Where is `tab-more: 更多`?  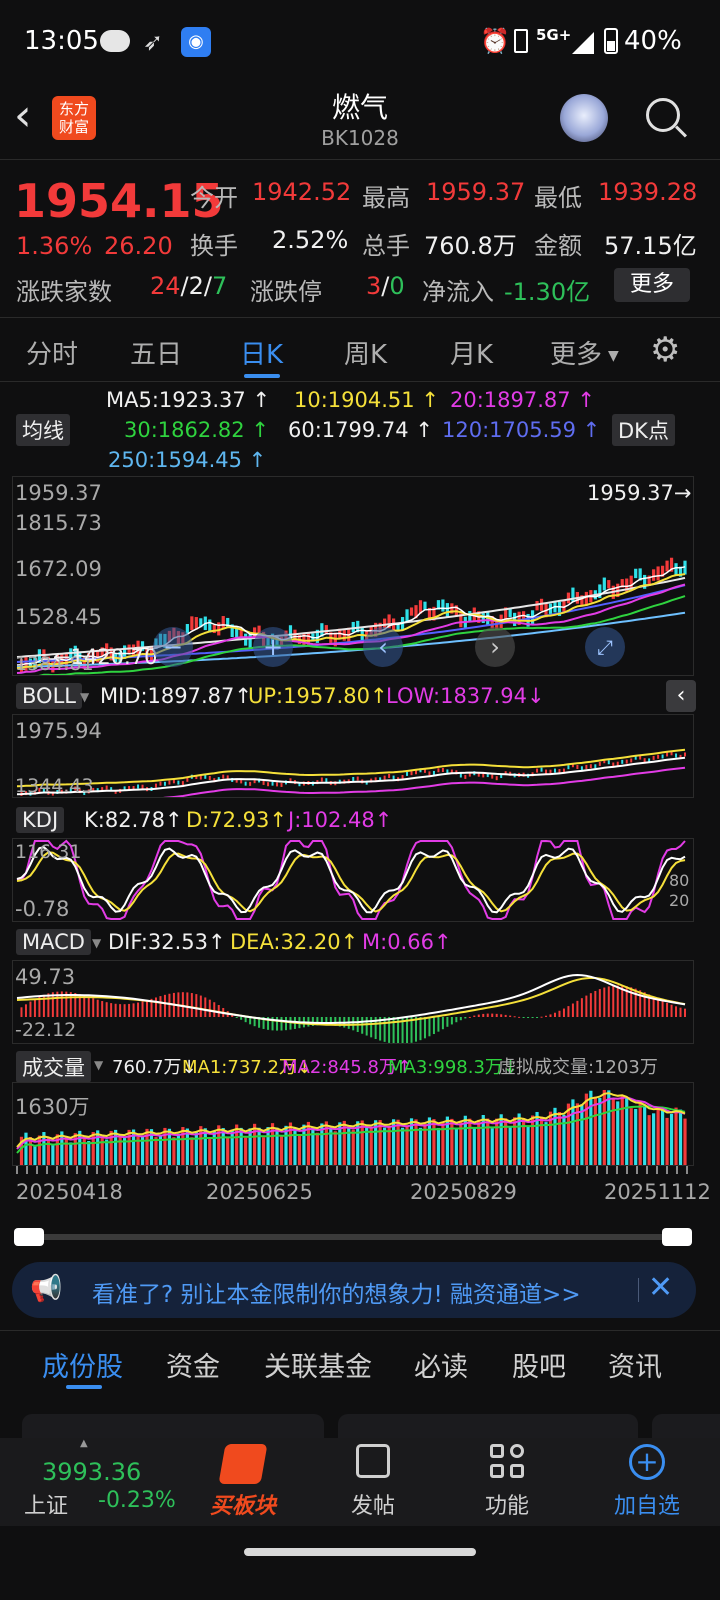 tab-more: 更多 is located at coordinates (576, 352).